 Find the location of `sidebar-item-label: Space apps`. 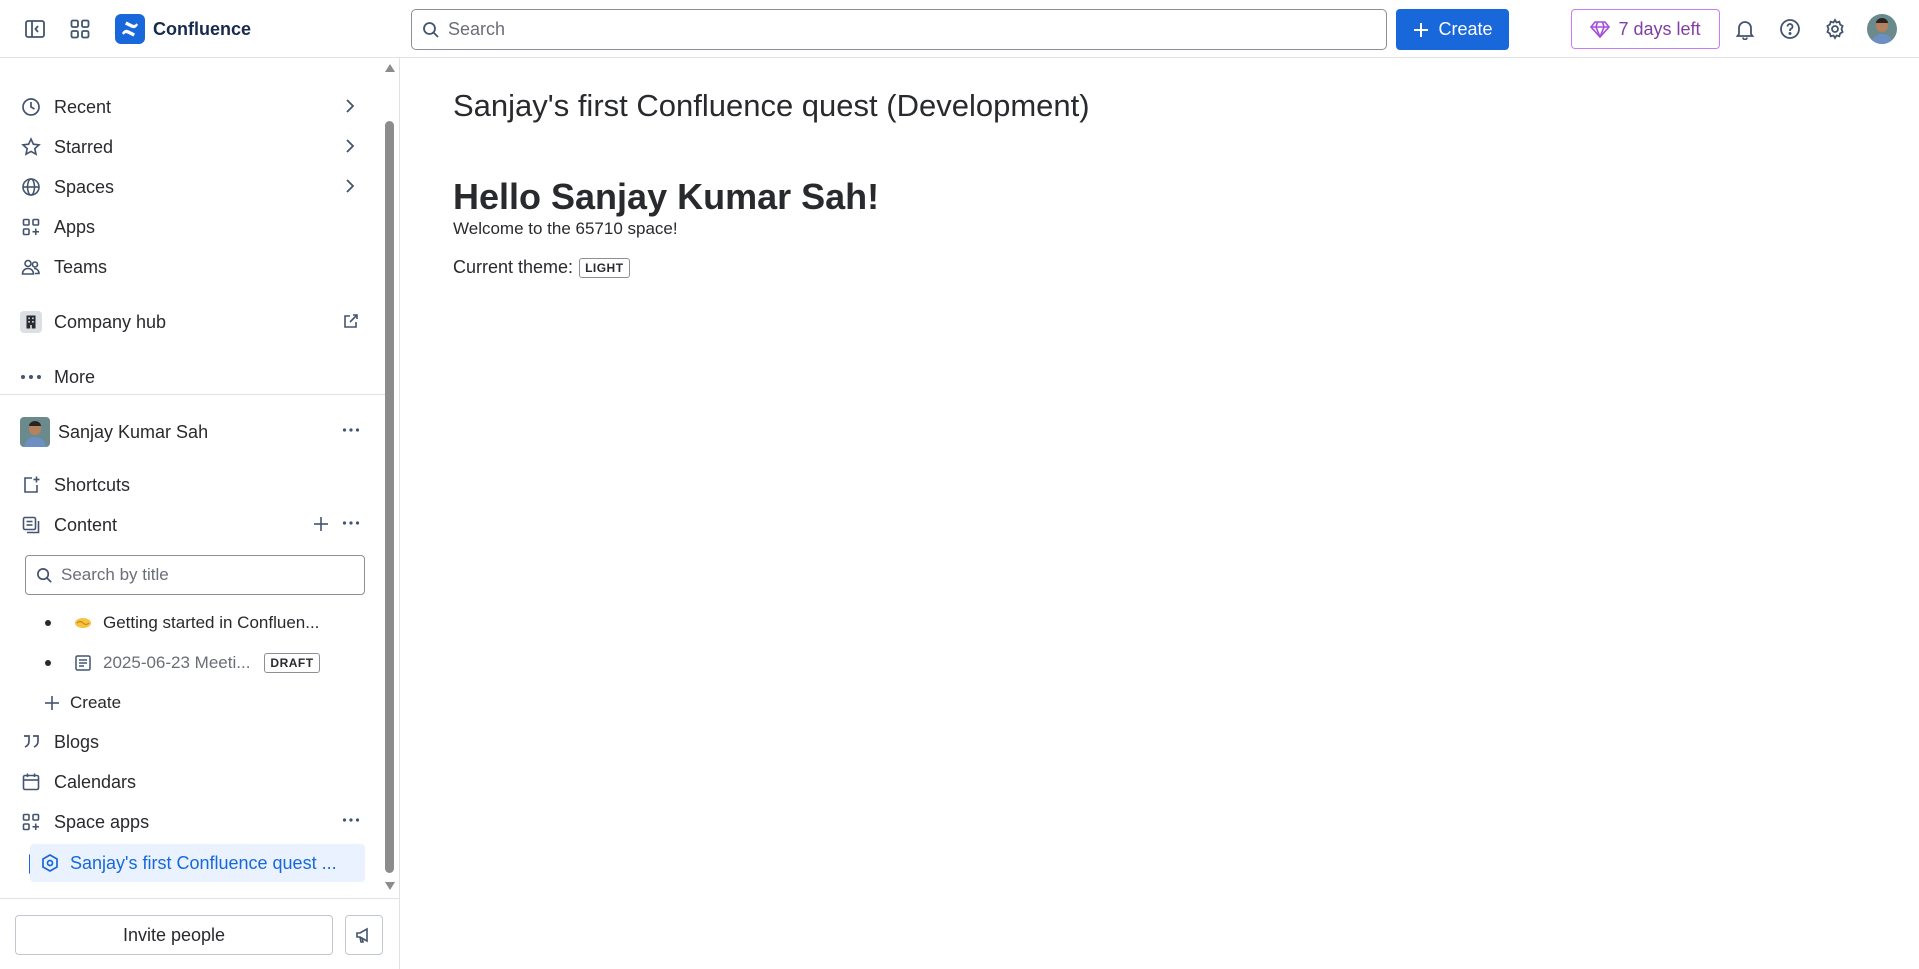

sidebar-item-label: Space apps is located at coordinates (102, 821).